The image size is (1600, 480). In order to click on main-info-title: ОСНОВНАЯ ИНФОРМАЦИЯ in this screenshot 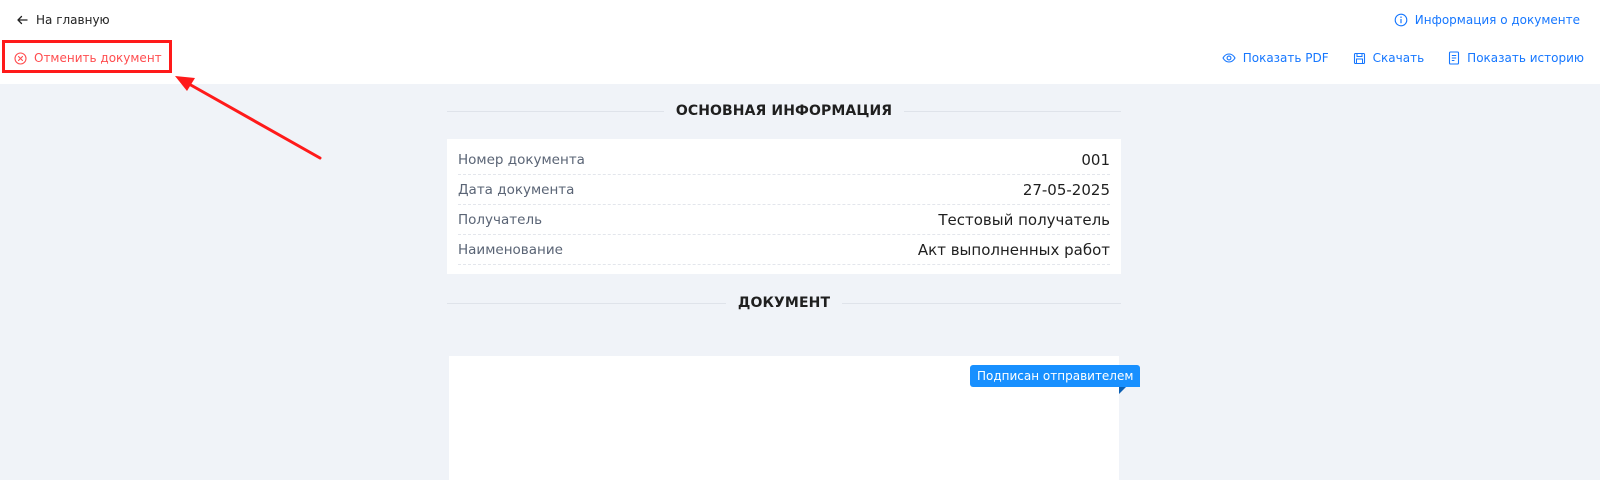, I will do `click(784, 111)`.